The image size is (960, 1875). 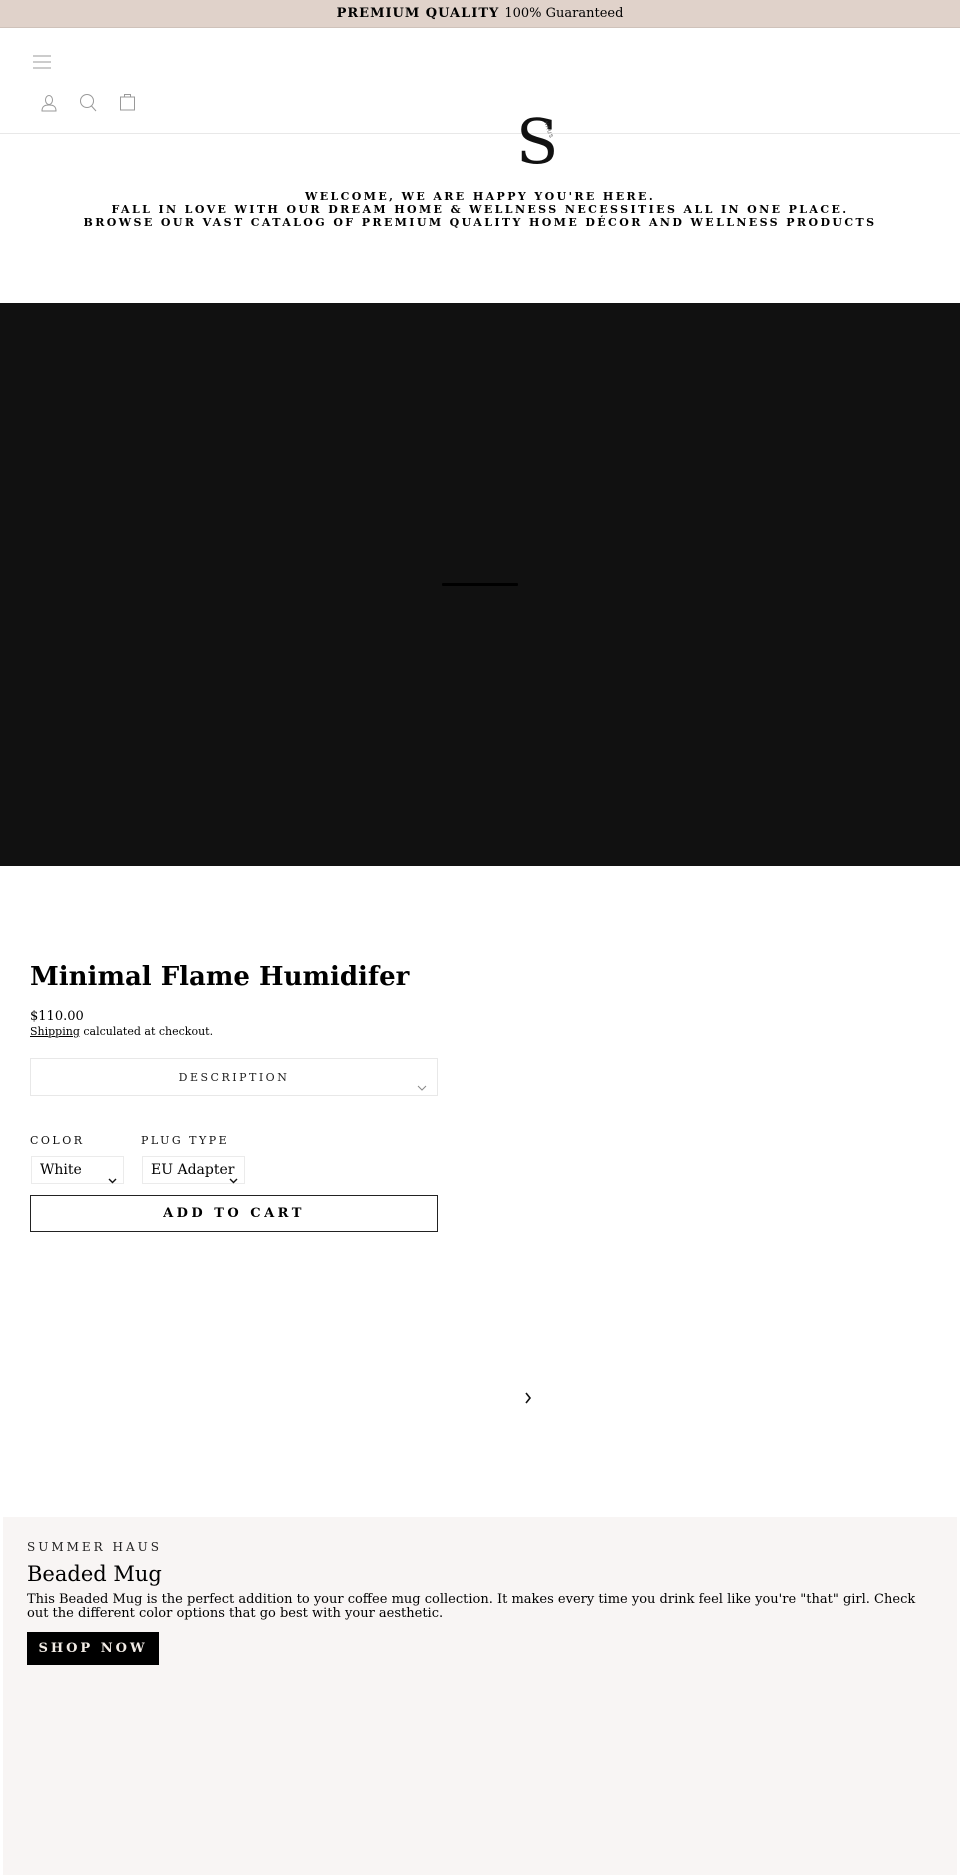 I want to click on description-label: DESCRIPTION, so click(x=234, y=1077).